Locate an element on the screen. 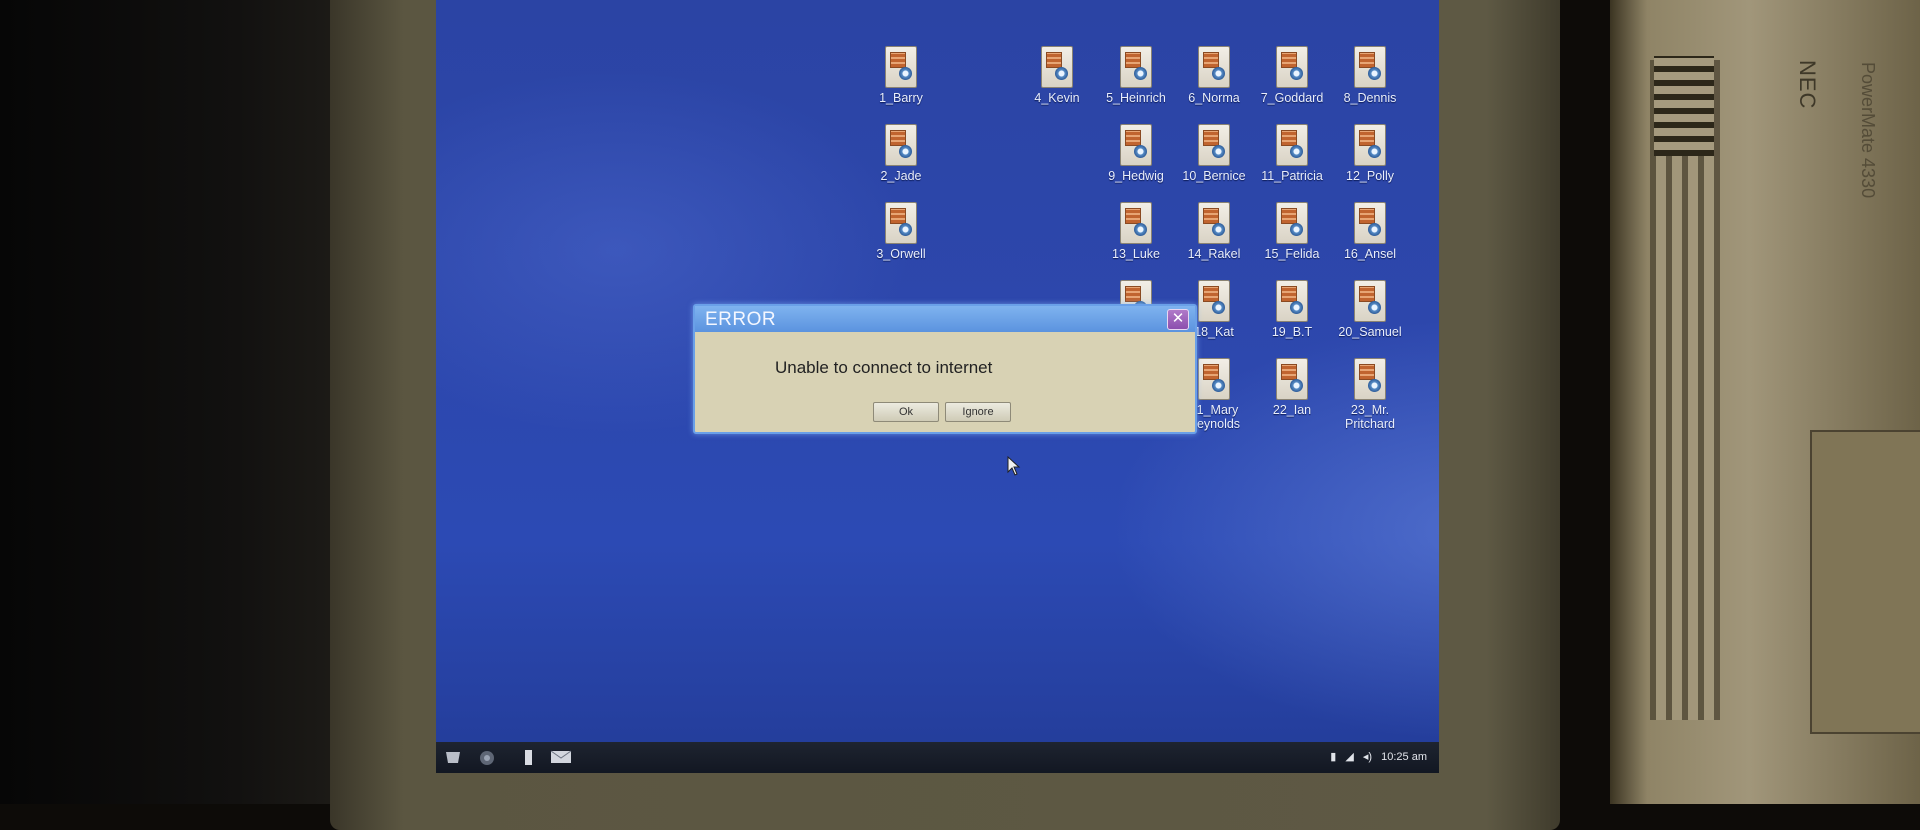 The height and width of the screenshot is (830, 1920). desktop-icon-19-bt: 19_B.T is located at coordinates (1292, 309).